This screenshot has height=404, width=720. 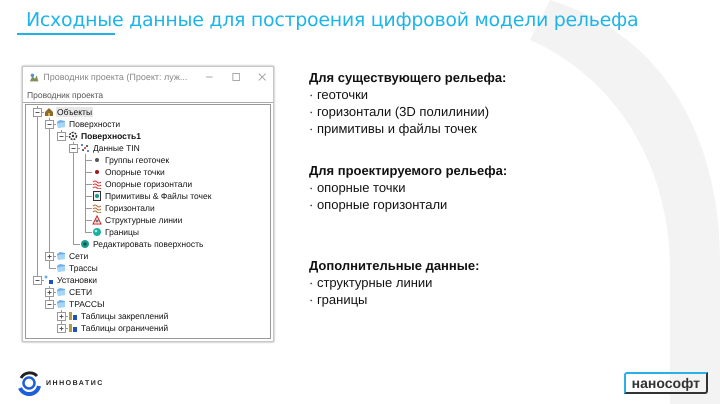 What do you see at coordinates (125, 328) in the screenshot?
I see `tree-item: Таблицы ограничений` at bounding box center [125, 328].